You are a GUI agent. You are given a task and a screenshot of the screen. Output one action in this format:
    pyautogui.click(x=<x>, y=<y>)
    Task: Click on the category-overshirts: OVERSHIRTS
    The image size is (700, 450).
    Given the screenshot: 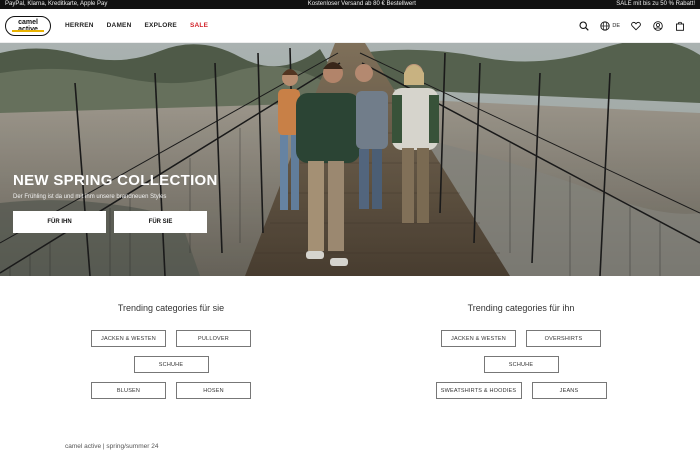 What is the action you would take?
    pyautogui.click(x=563, y=338)
    